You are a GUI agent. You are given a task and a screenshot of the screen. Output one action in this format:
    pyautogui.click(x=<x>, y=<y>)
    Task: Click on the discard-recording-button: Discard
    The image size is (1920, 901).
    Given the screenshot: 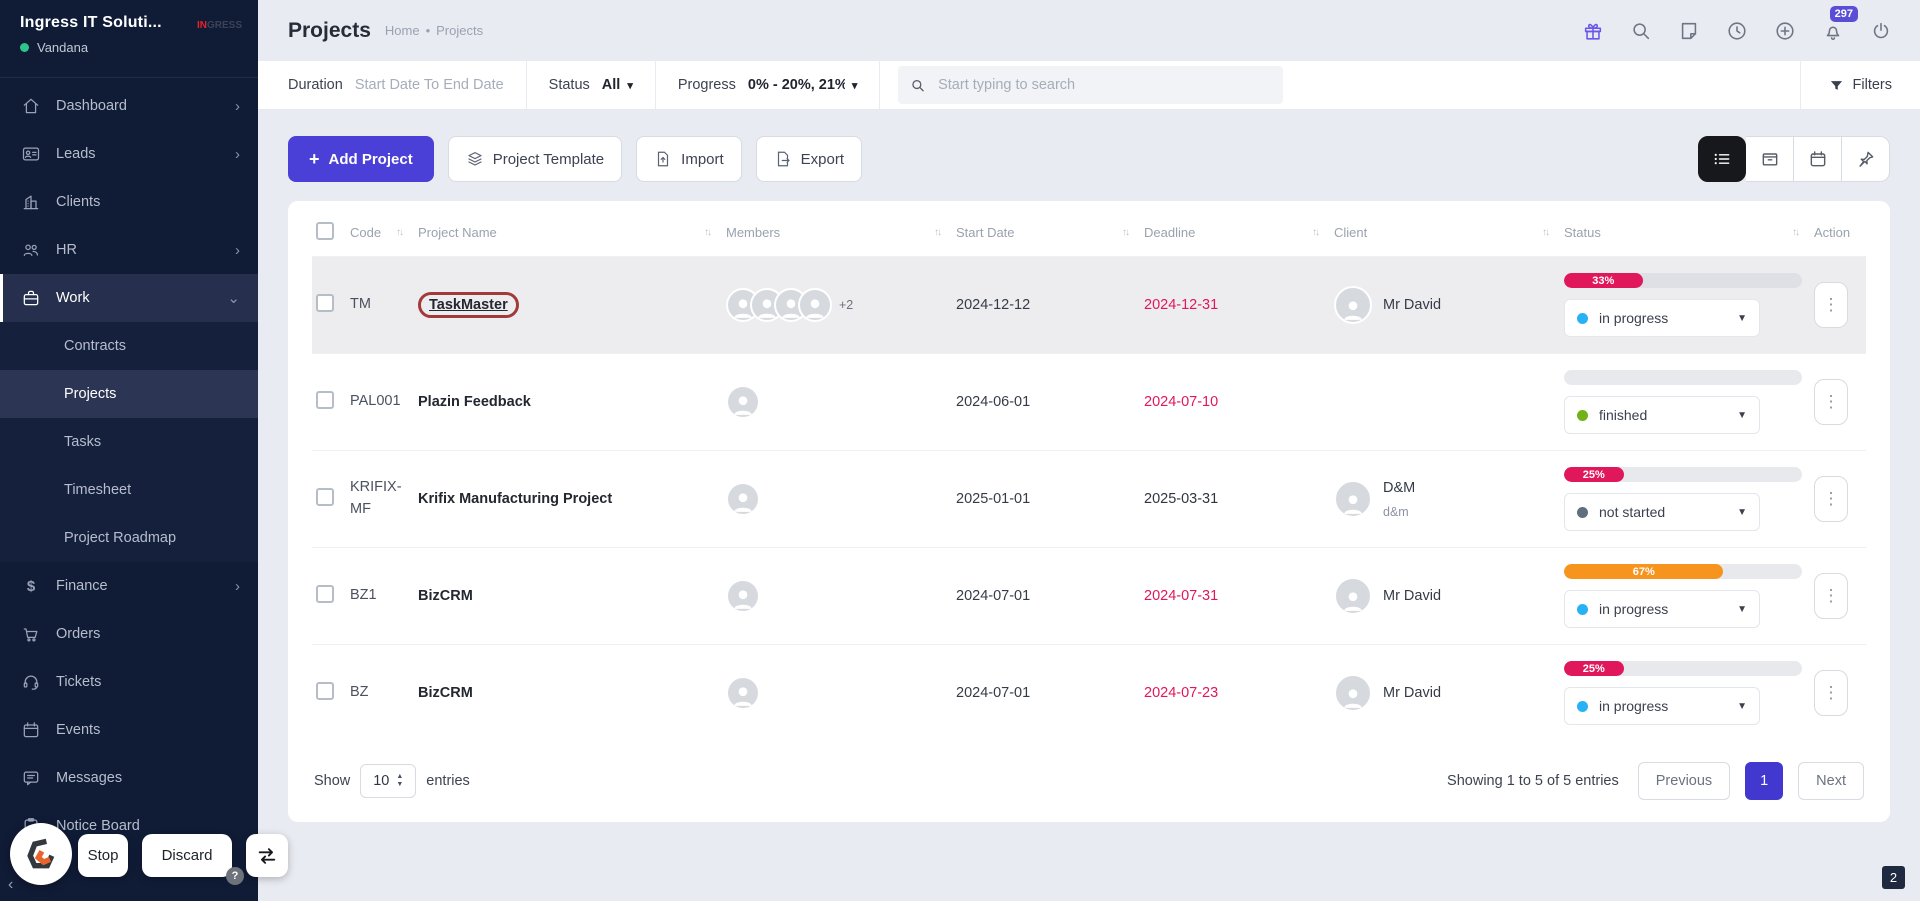 What is the action you would take?
    pyautogui.click(x=187, y=855)
    